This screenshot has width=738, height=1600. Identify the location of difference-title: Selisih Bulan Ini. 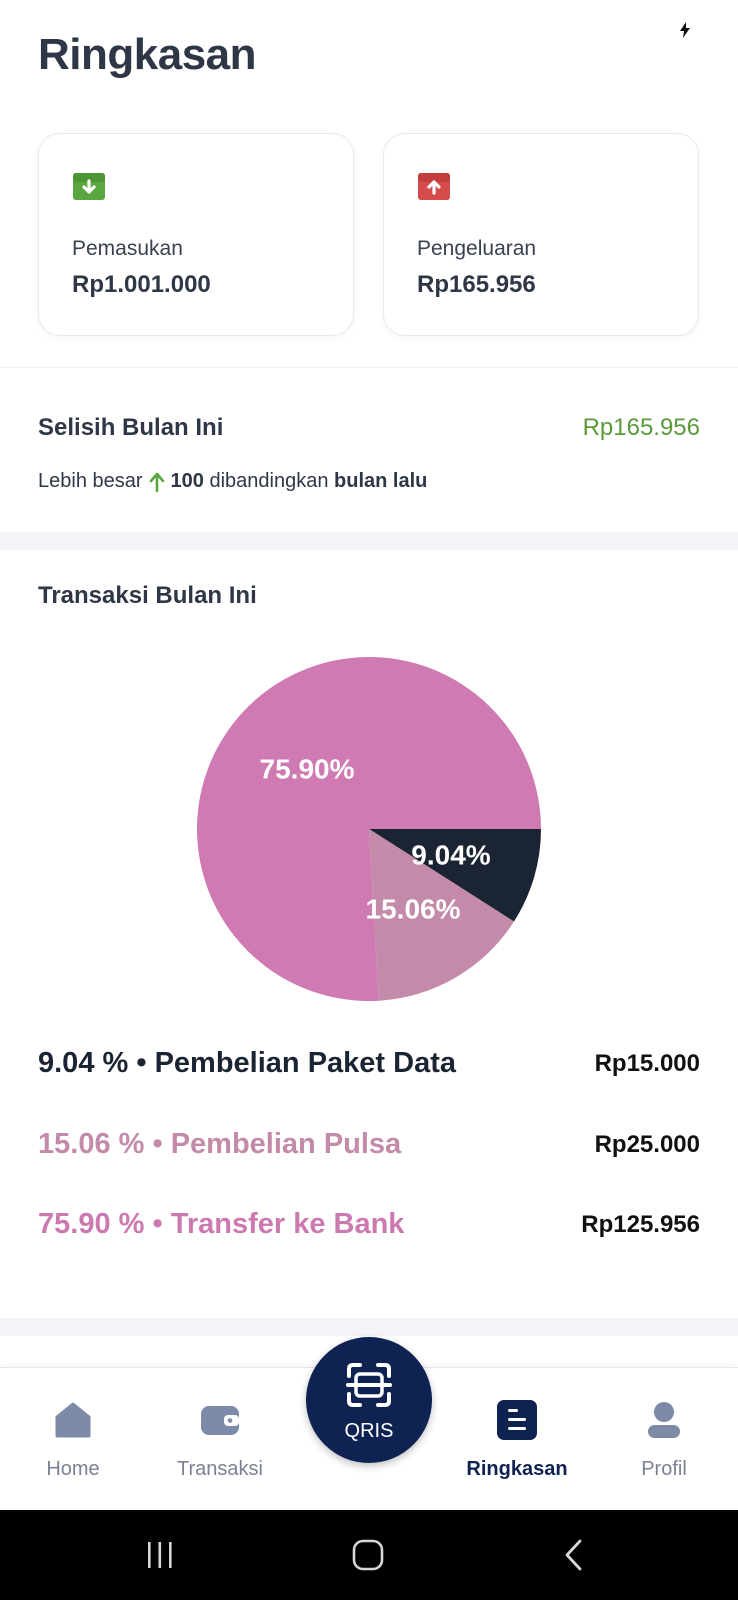
(131, 427).